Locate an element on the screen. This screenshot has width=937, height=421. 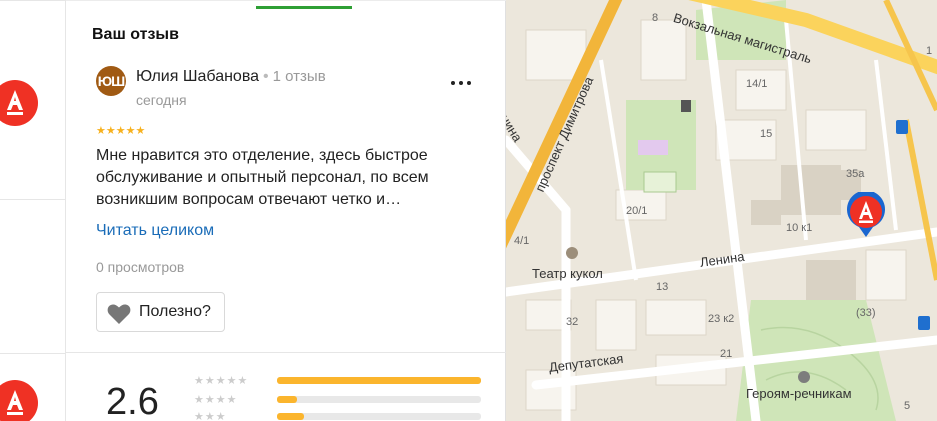
author-line: Юлия Шабанова • 1 отзыв is located at coordinates (231, 77).